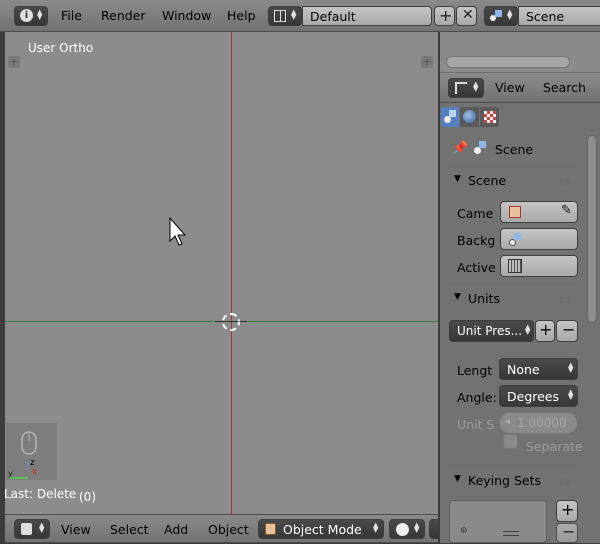  What do you see at coordinates (514, 149) in the screenshot?
I see `breadcrumb-label: Scene` at bounding box center [514, 149].